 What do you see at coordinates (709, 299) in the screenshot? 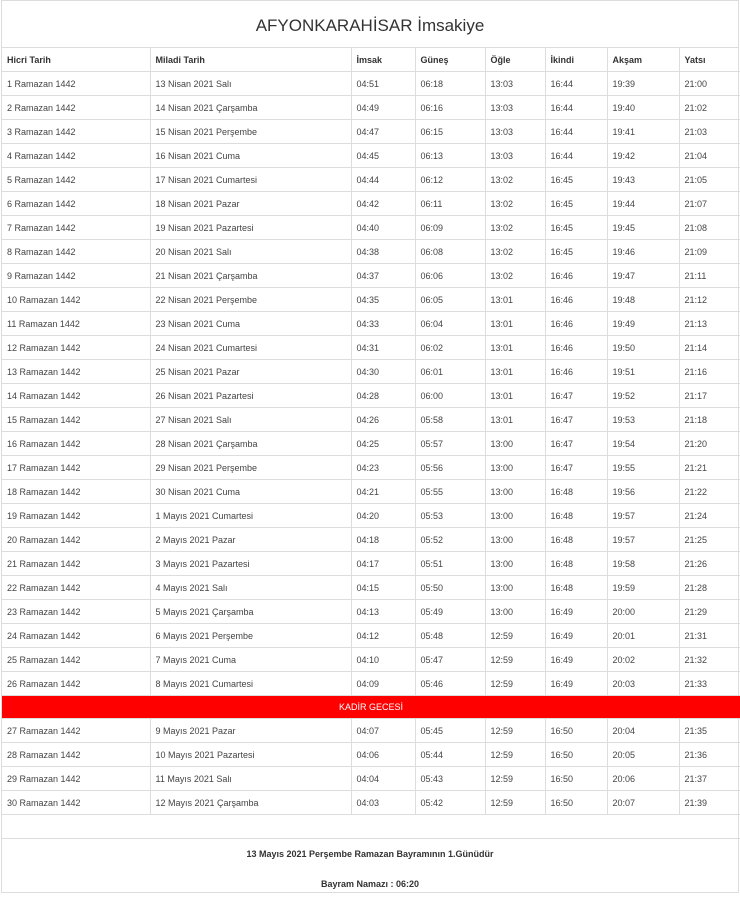
I see `table-cell: 21:12` at bounding box center [709, 299].